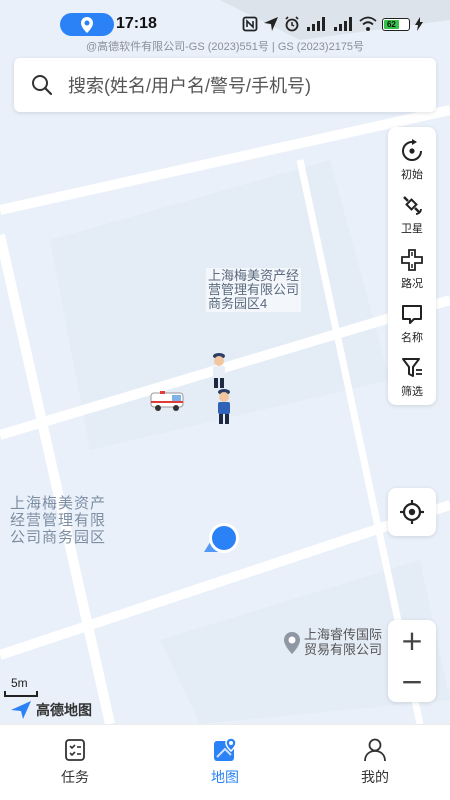 The height and width of the screenshot is (800, 450). Describe the element at coordinates (58, 520) in the screenshot. I see `area-label: 上海梅美资产 经营管理有限 公司商务园区` at that location.